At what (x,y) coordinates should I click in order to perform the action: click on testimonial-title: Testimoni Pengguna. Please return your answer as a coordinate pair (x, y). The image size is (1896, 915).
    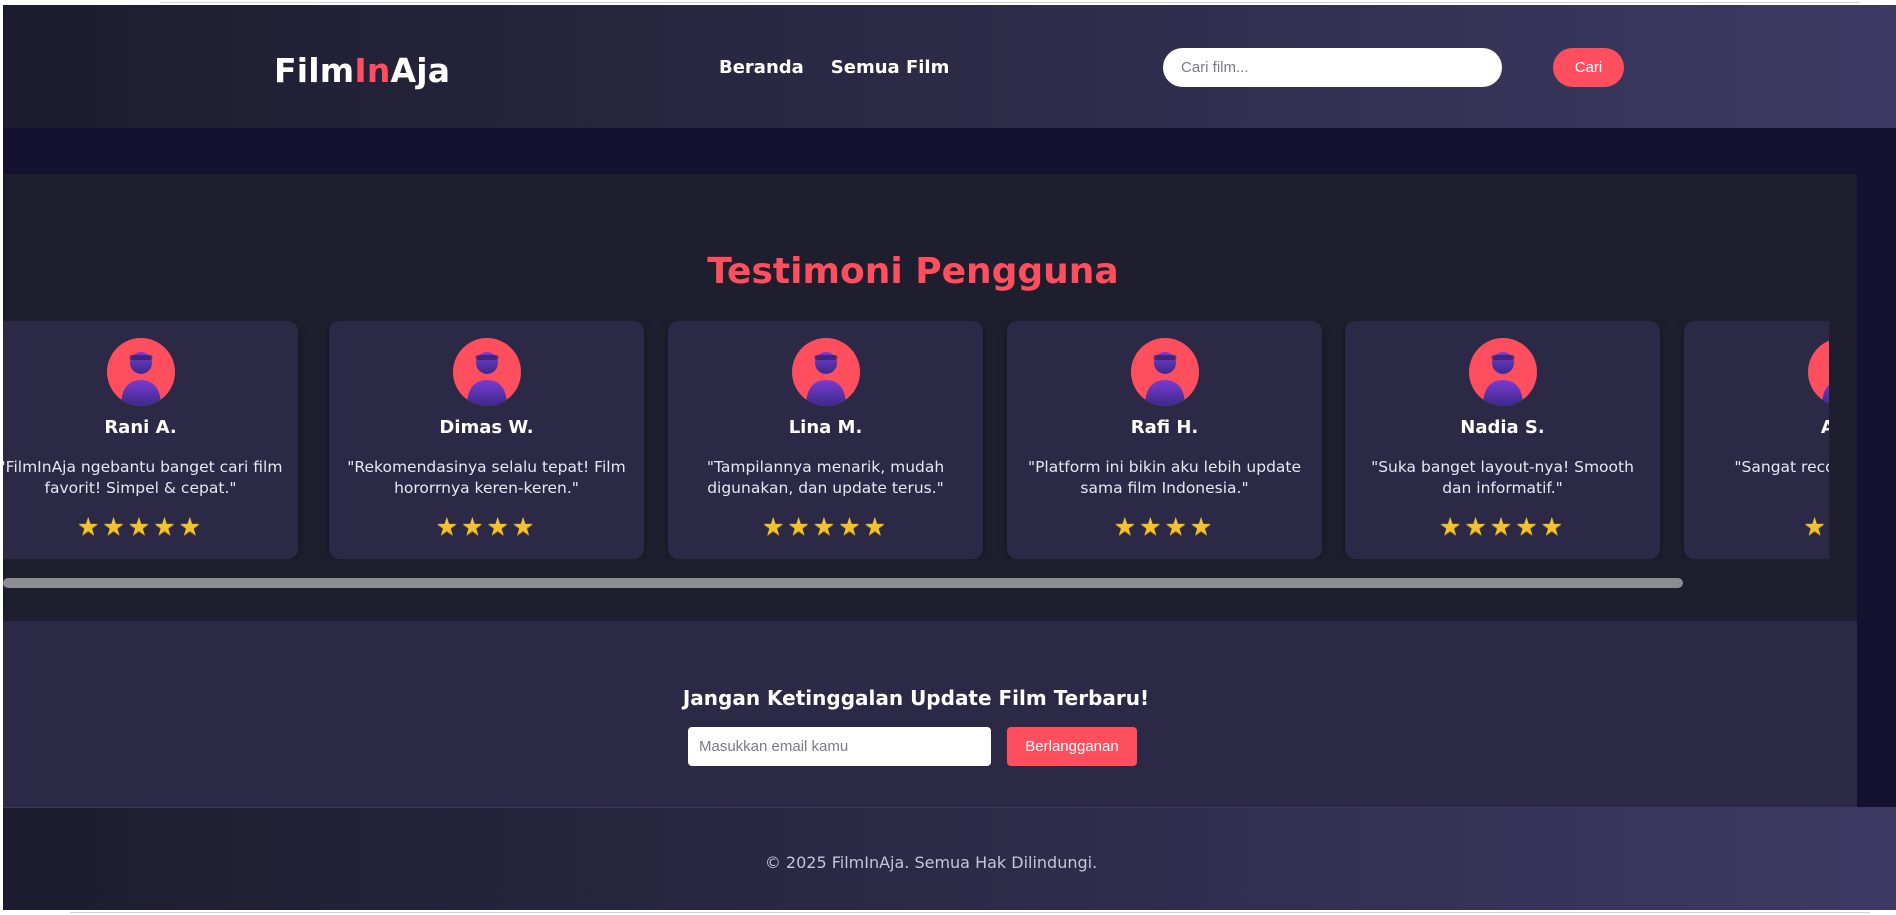
    Looking at the image, I should click on (913, 271).